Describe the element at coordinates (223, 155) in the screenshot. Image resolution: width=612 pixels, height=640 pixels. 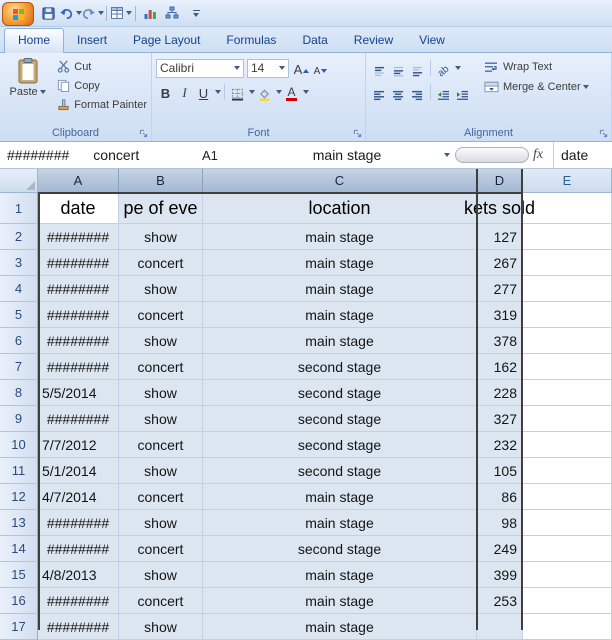
I see `name-box: A1` at that location.